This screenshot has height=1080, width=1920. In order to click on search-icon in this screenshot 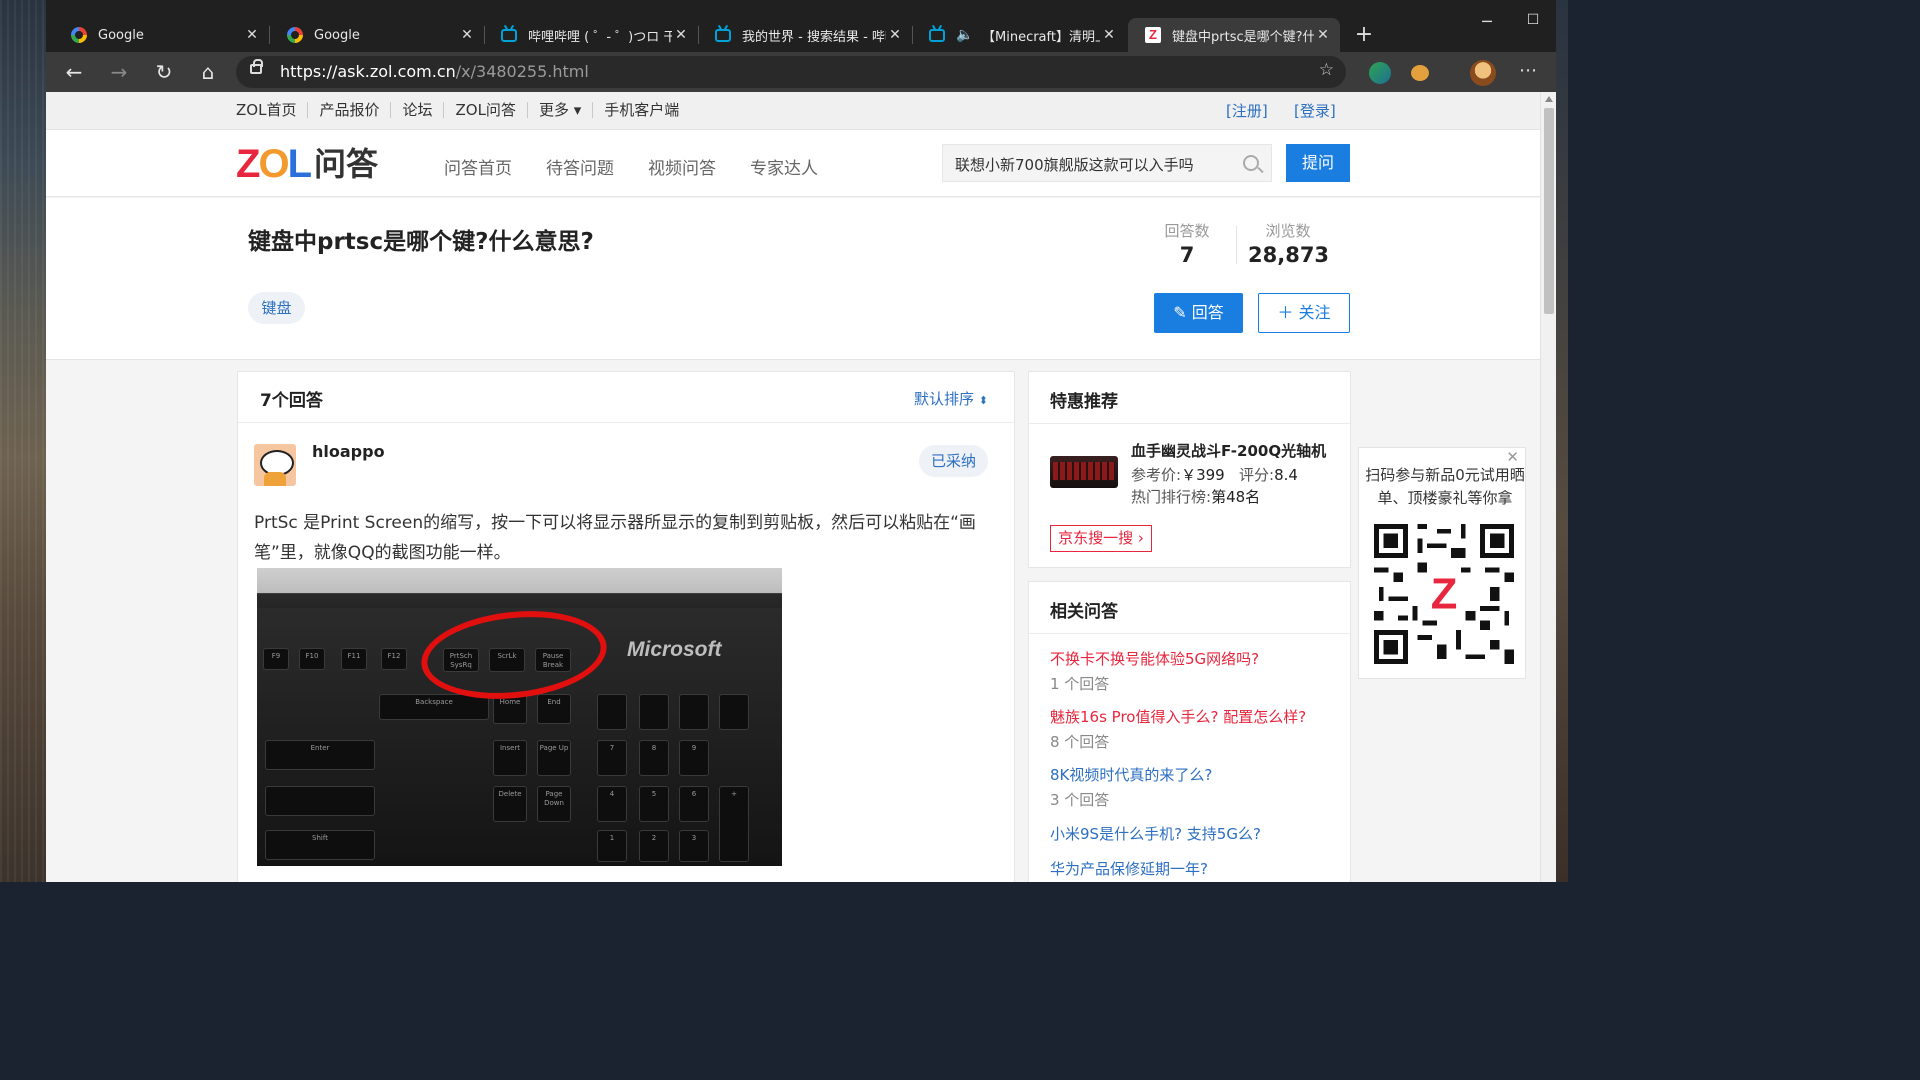, I will do `click(1251, 163)`.